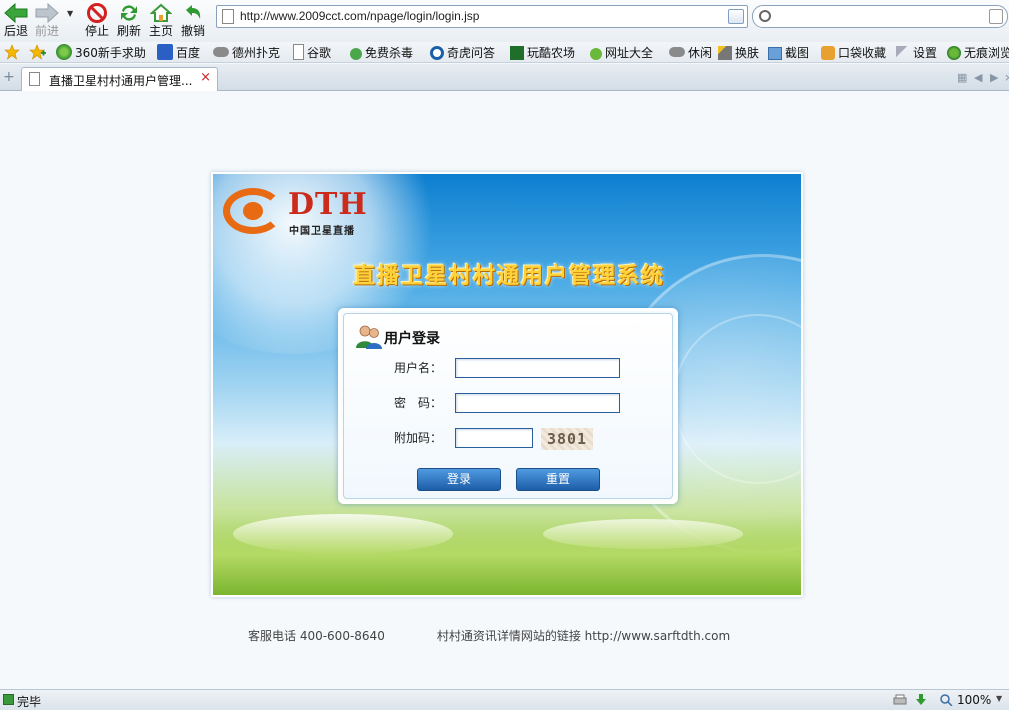 The image size is (1009, 710). I want to click on logo-brand: DTH, so click(328, 204).